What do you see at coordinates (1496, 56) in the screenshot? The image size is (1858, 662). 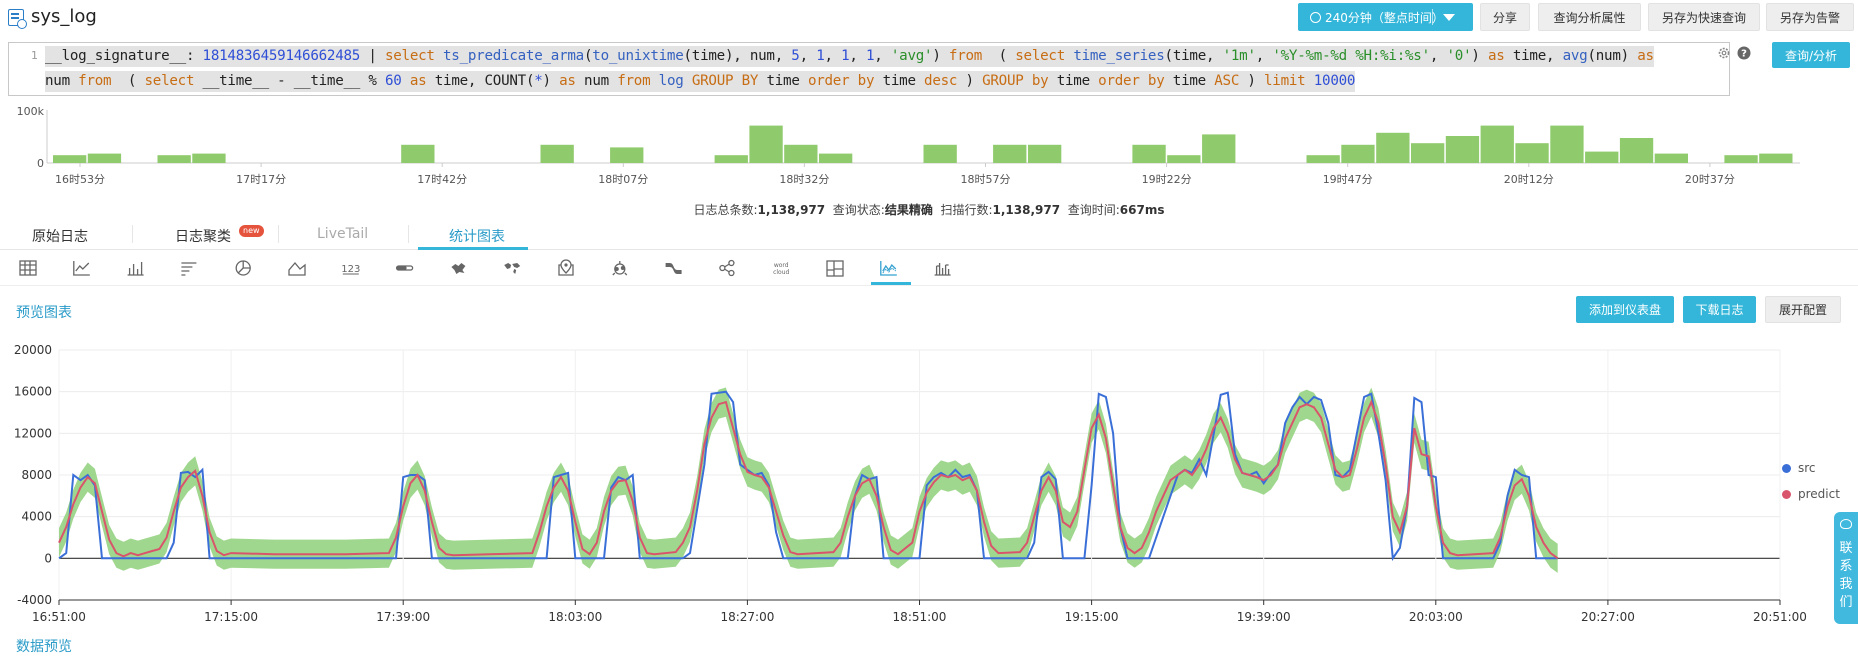 I see `query-token: as` at bounding box center [1496, 56].